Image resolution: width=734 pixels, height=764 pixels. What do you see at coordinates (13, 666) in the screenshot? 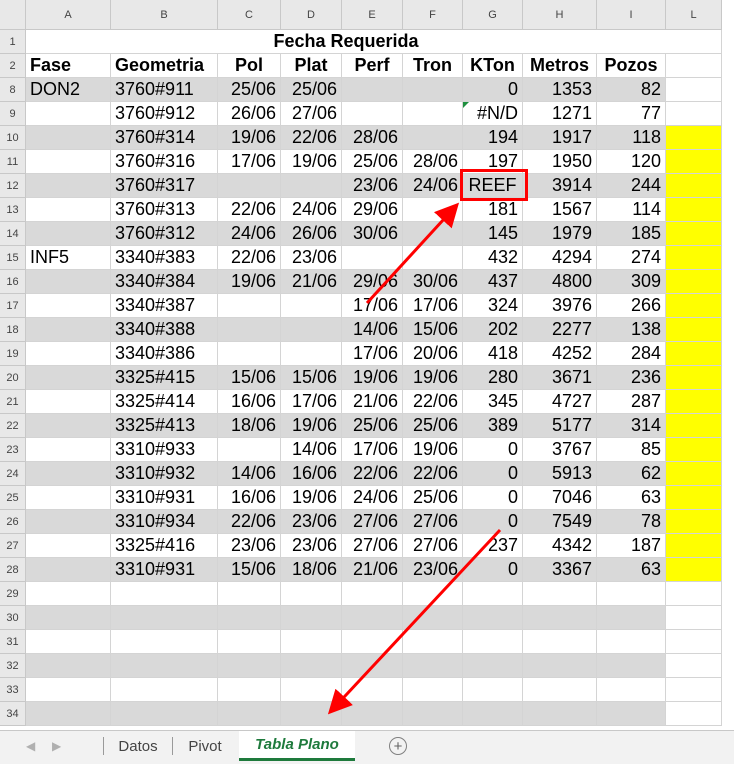
I see `row-header: 32` at bounding box center [13, 666].